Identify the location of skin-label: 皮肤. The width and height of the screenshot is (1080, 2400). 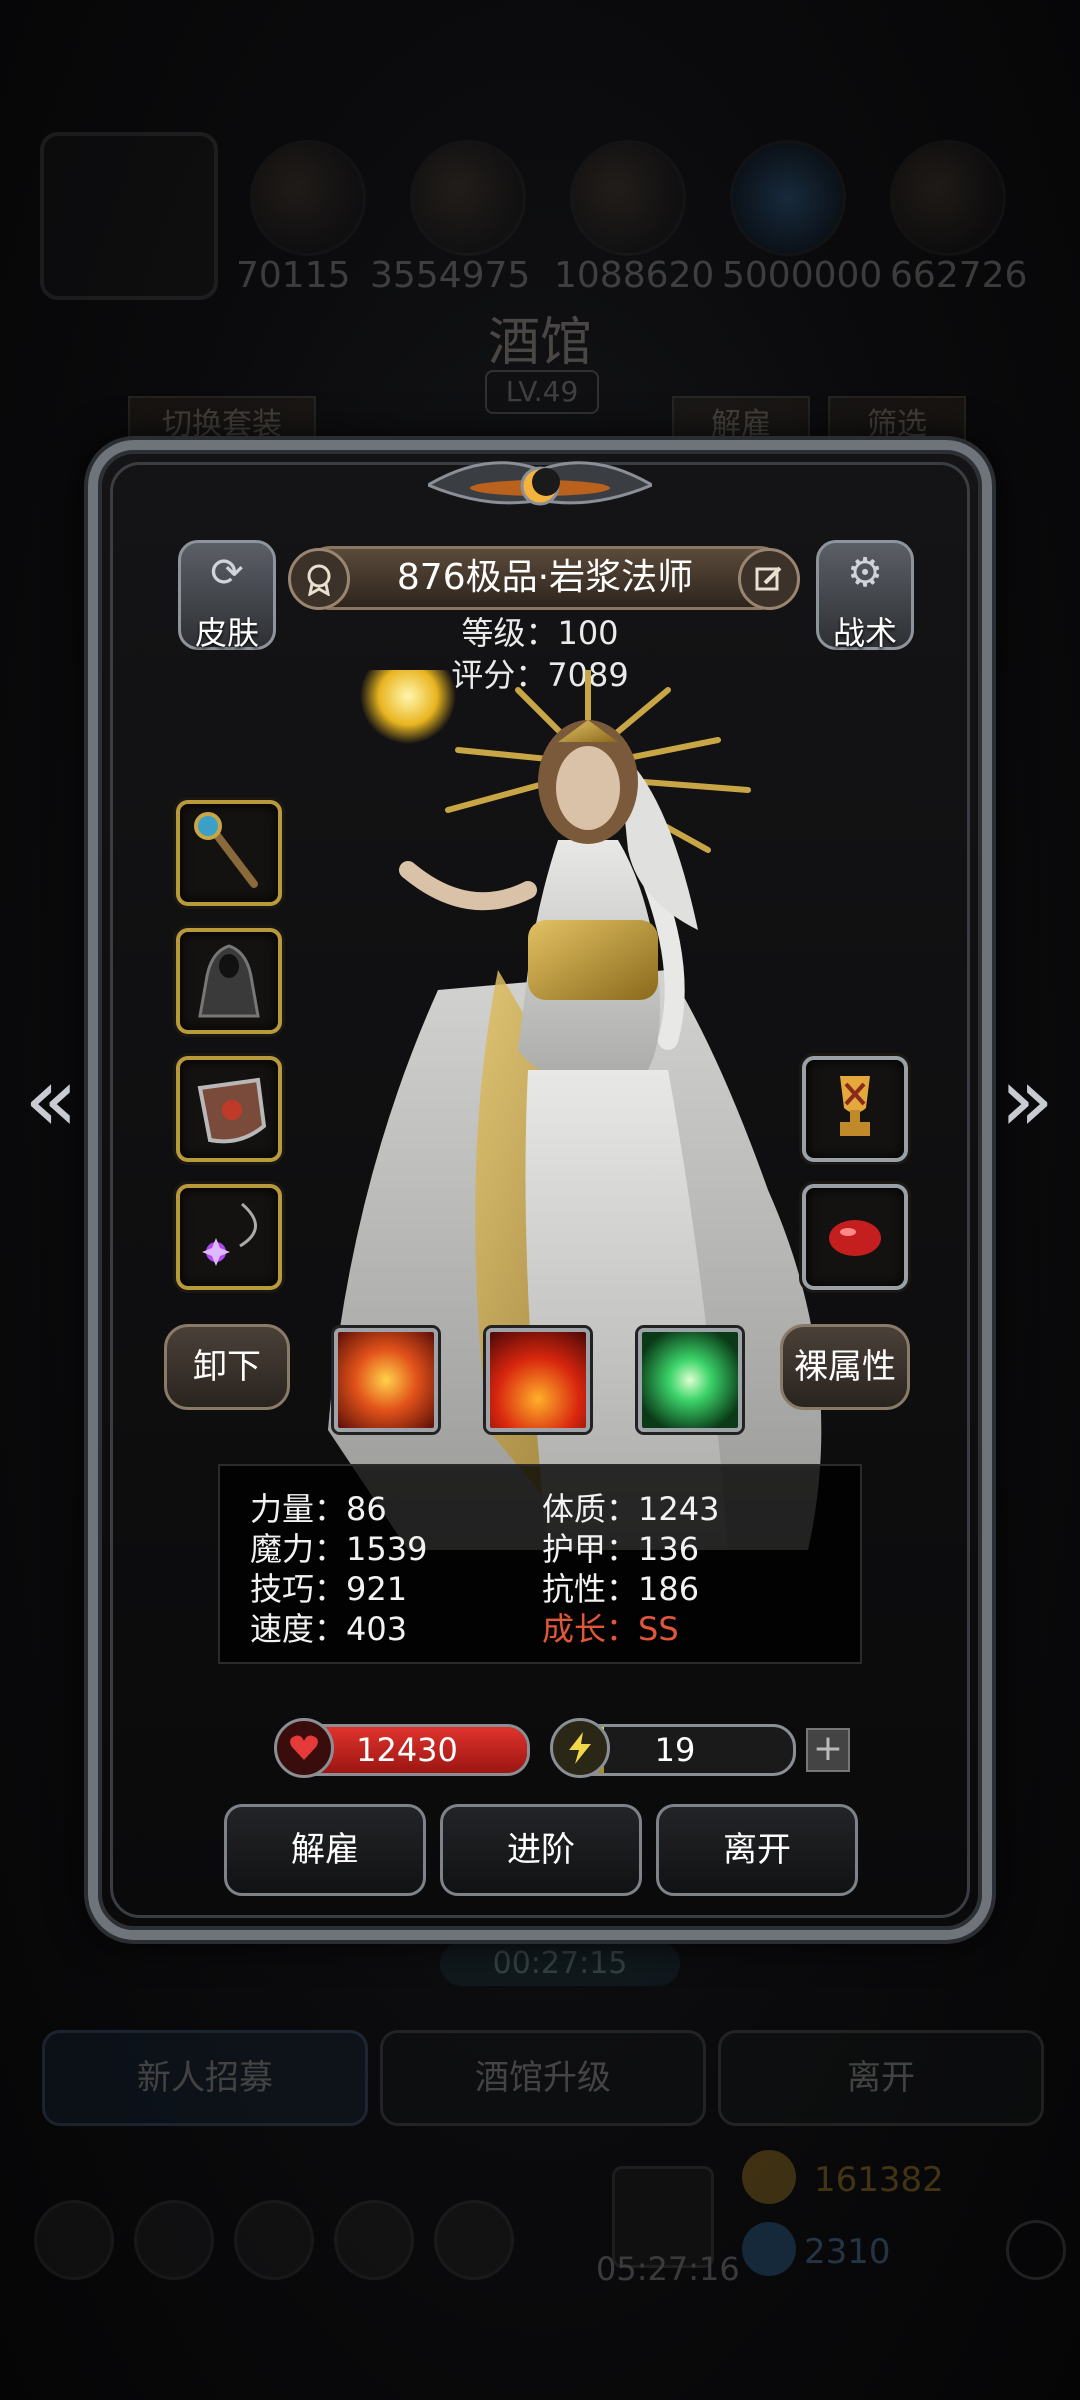
(226, 633).